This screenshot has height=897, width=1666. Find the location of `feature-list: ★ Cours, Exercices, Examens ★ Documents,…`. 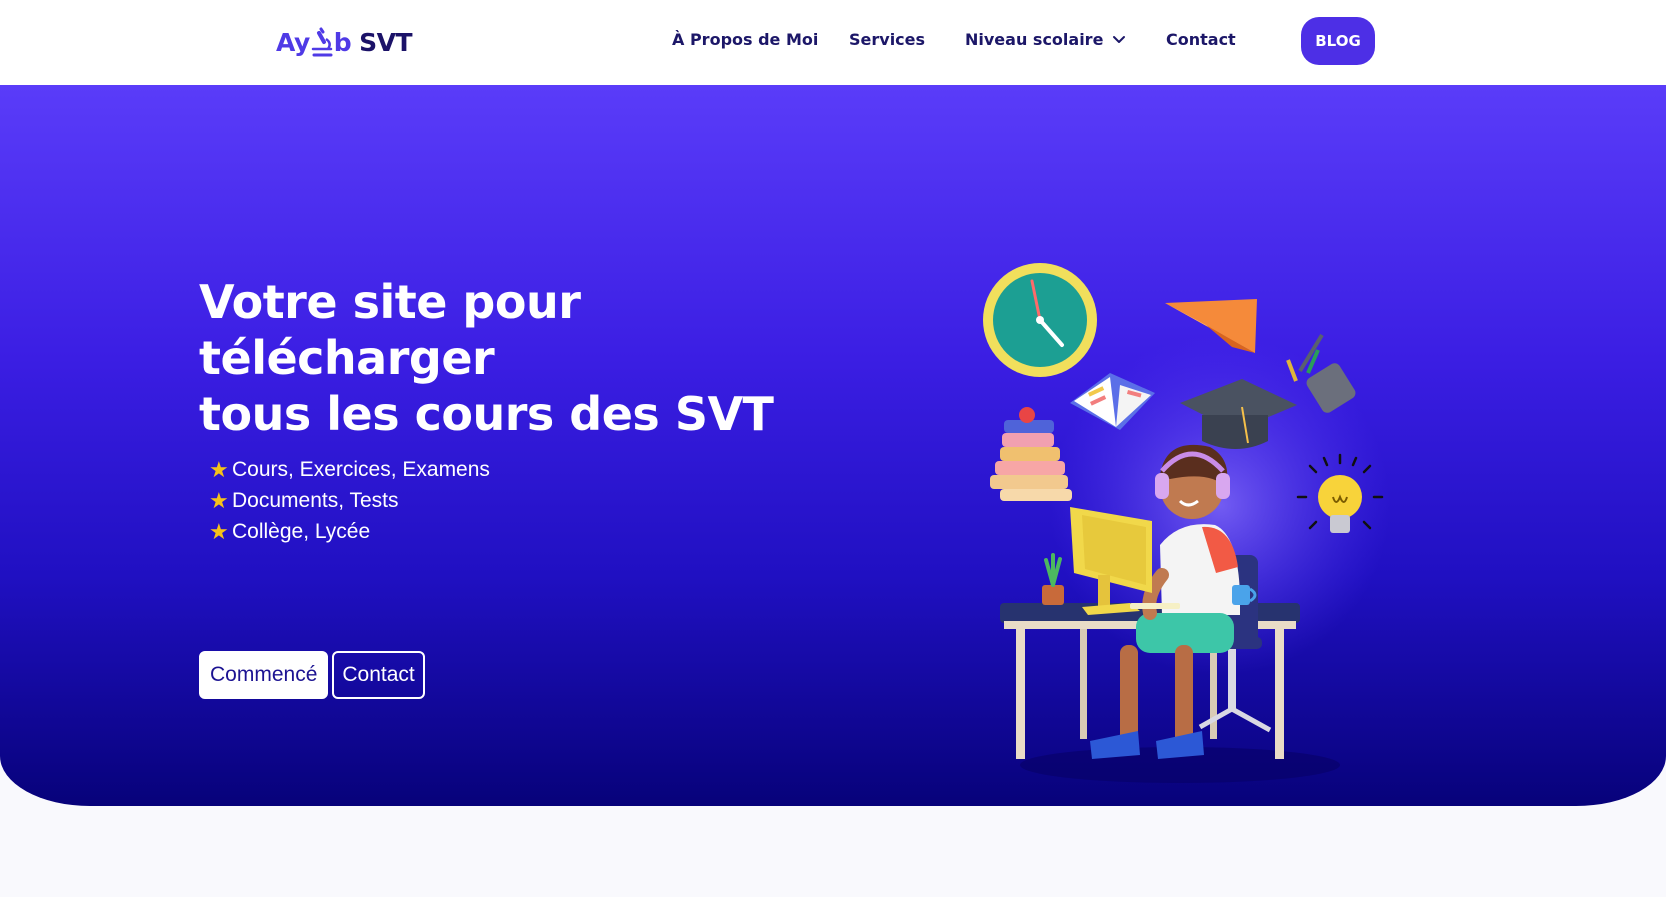

feature-list: ★ Cours, Exercices, Examens ★ Documents,… is located at coordinates (349, 500).